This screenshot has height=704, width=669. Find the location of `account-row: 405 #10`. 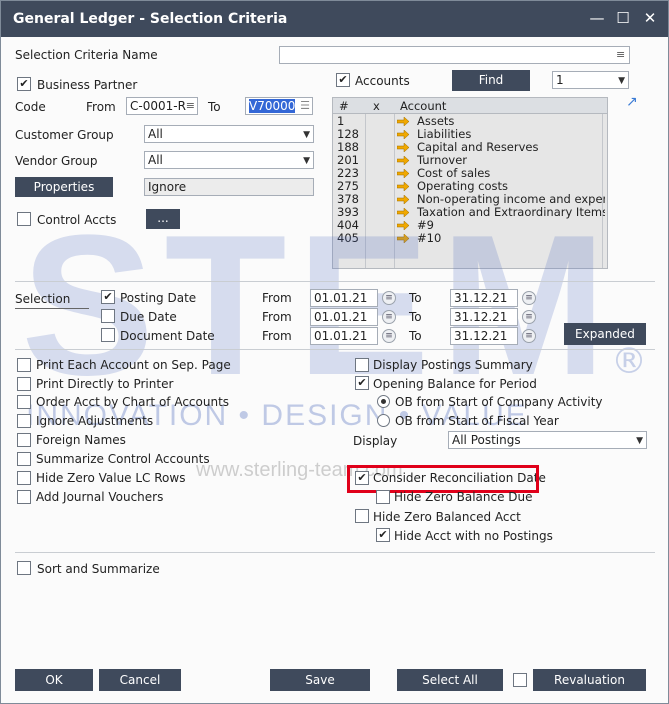

account-row: 405 #10 is located at coordinates (470, 238).